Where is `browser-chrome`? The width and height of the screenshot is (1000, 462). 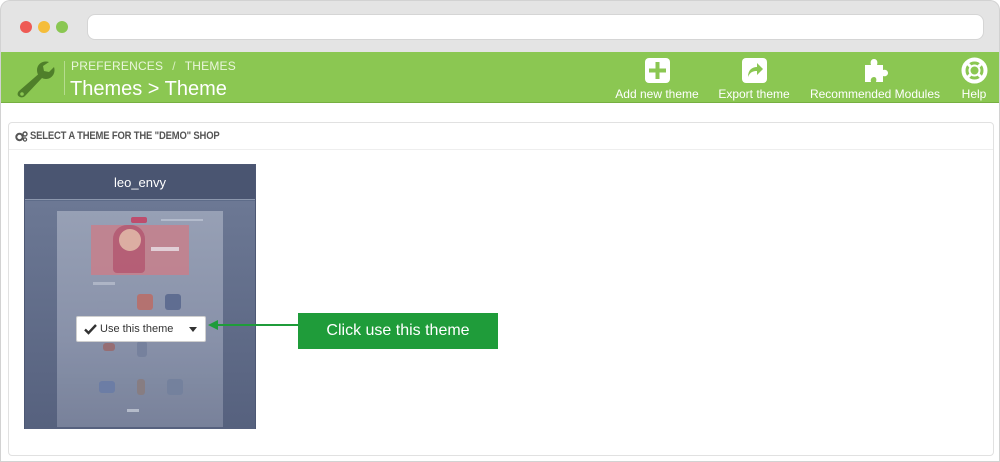
browser-chrome is located at coordinates (500, 26).